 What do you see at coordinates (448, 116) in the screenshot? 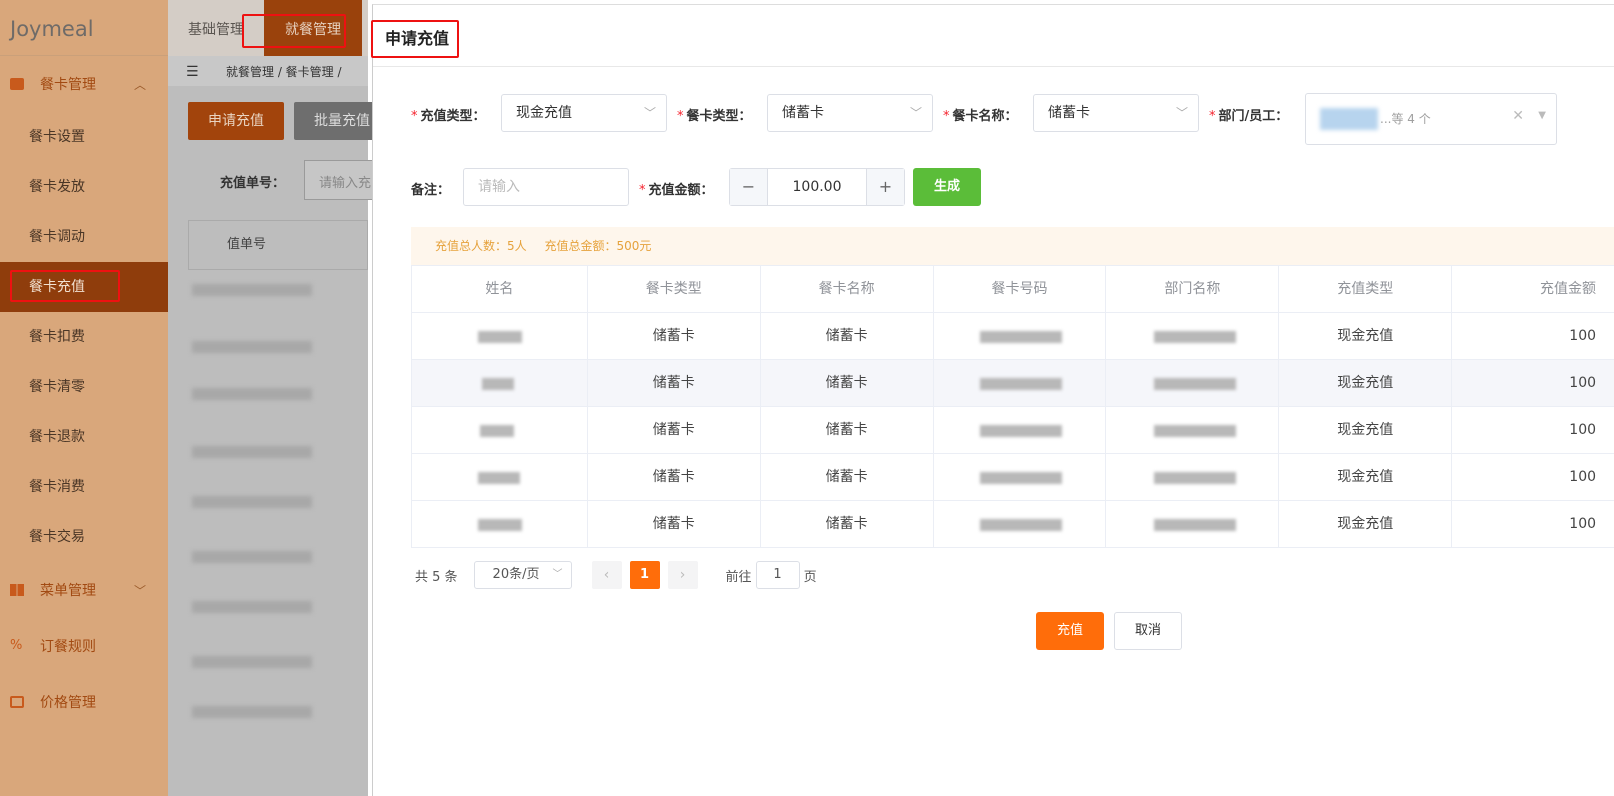
I see `recharge-type-label: * 充值类型：` at bounding box center [448, 116].